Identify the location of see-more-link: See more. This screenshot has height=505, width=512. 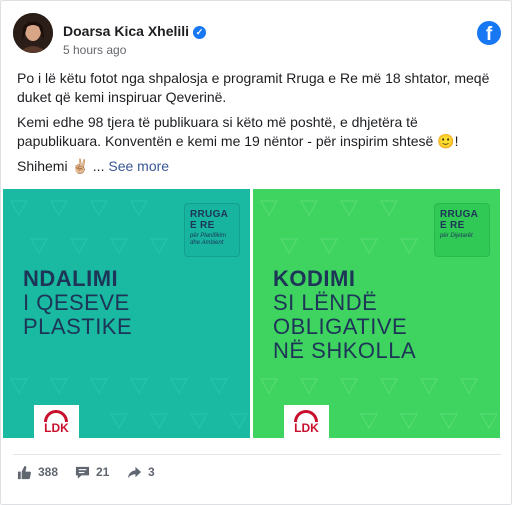
(138, 166).